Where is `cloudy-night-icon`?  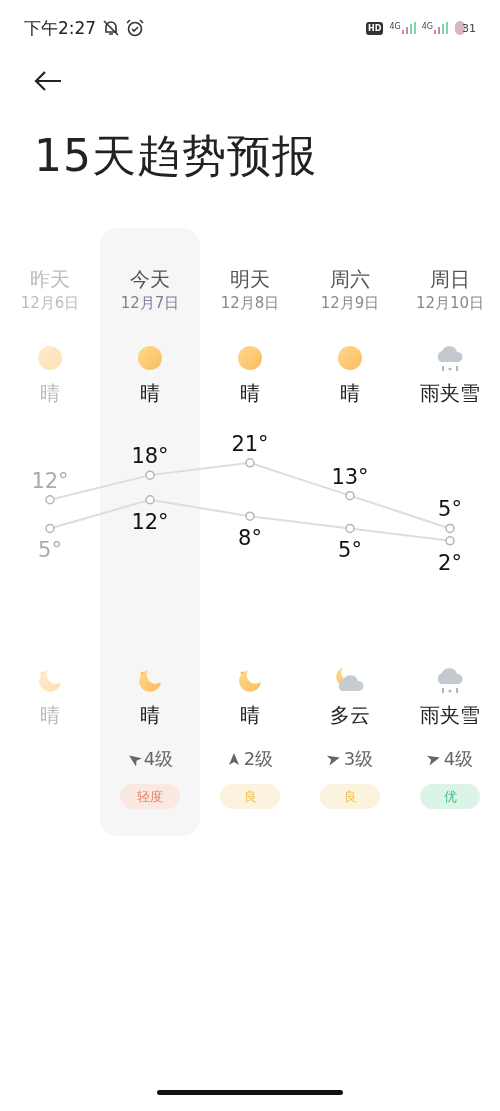
cloudy-night-icon is located at coordinates (350, 680).